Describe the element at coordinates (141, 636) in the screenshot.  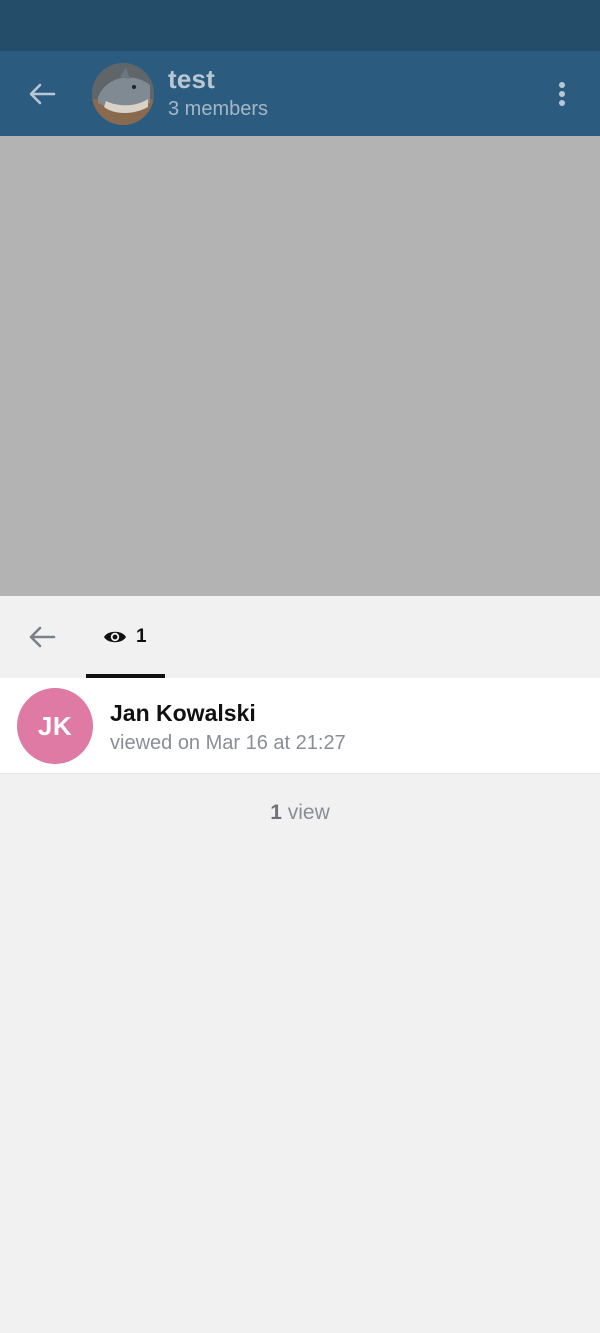
I see `tab-views-count: 1` at that location.